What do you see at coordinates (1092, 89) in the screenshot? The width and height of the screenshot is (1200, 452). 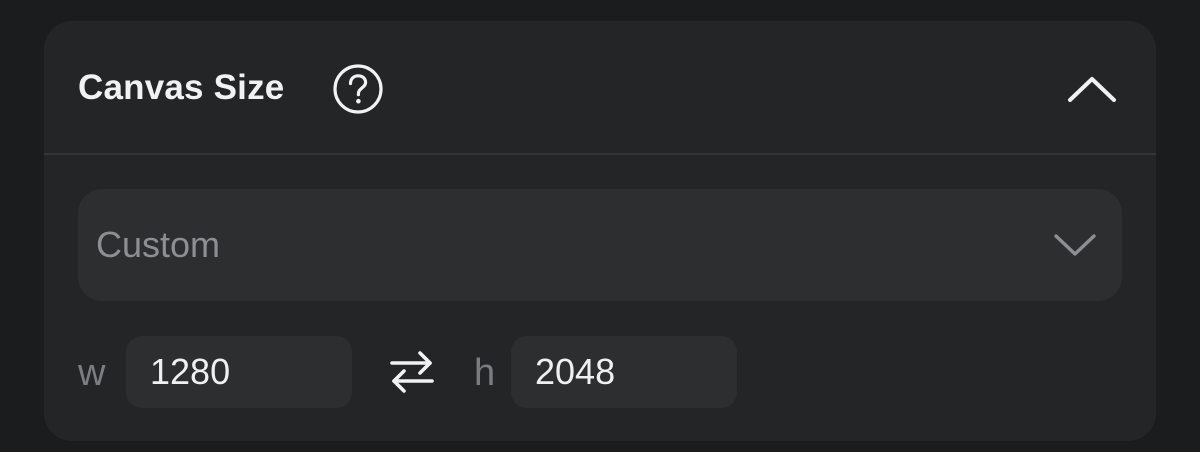 I see `chevron-up-icon` at bounding box center [1092, 89].